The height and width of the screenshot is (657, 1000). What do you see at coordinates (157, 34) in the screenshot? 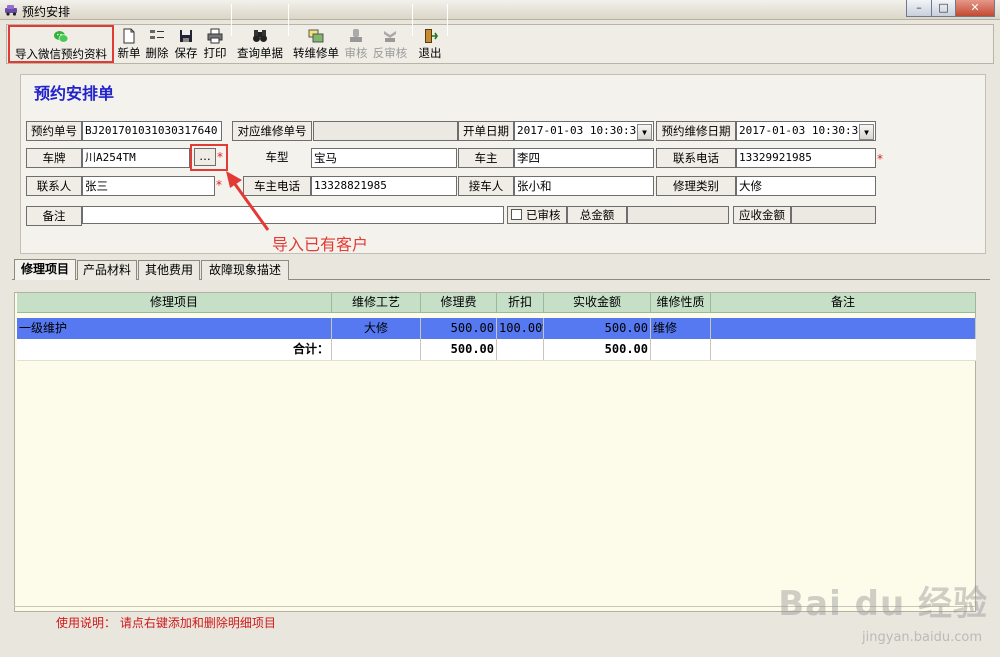
I see `delete-rows-icon` at bounding box center [157, 34].